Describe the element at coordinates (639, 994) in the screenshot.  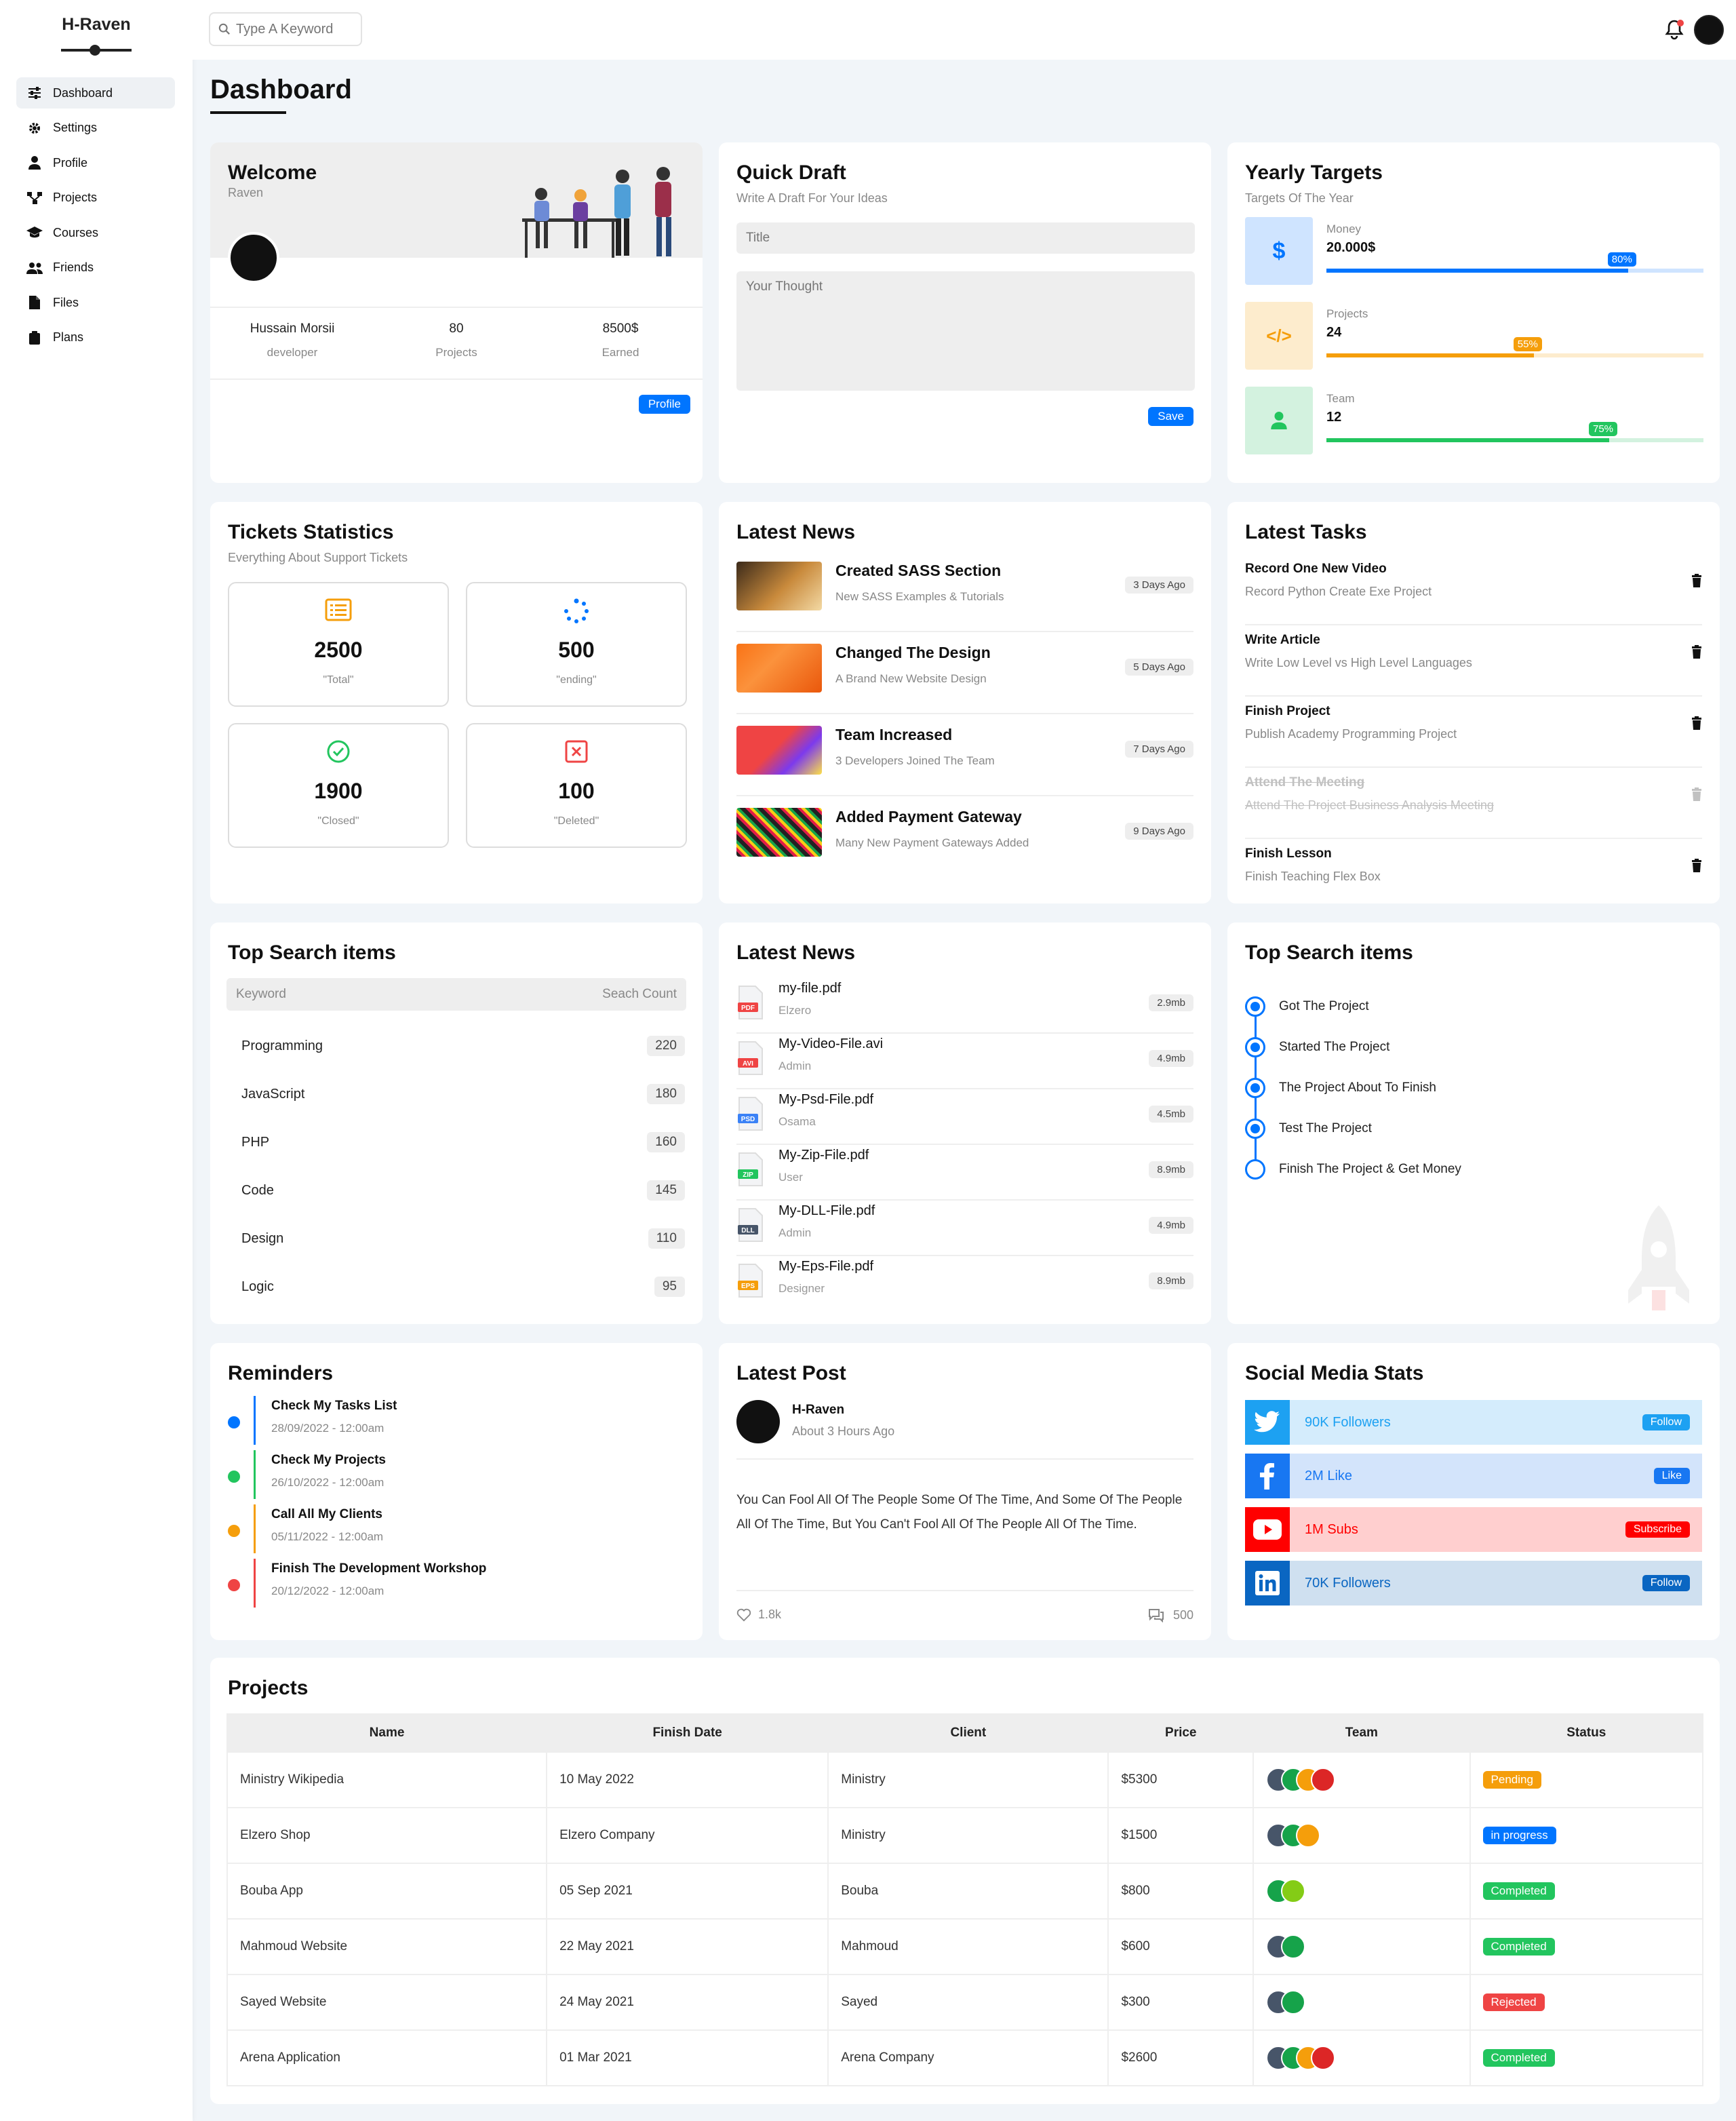
I see `count-header: Seach Count` at that location.